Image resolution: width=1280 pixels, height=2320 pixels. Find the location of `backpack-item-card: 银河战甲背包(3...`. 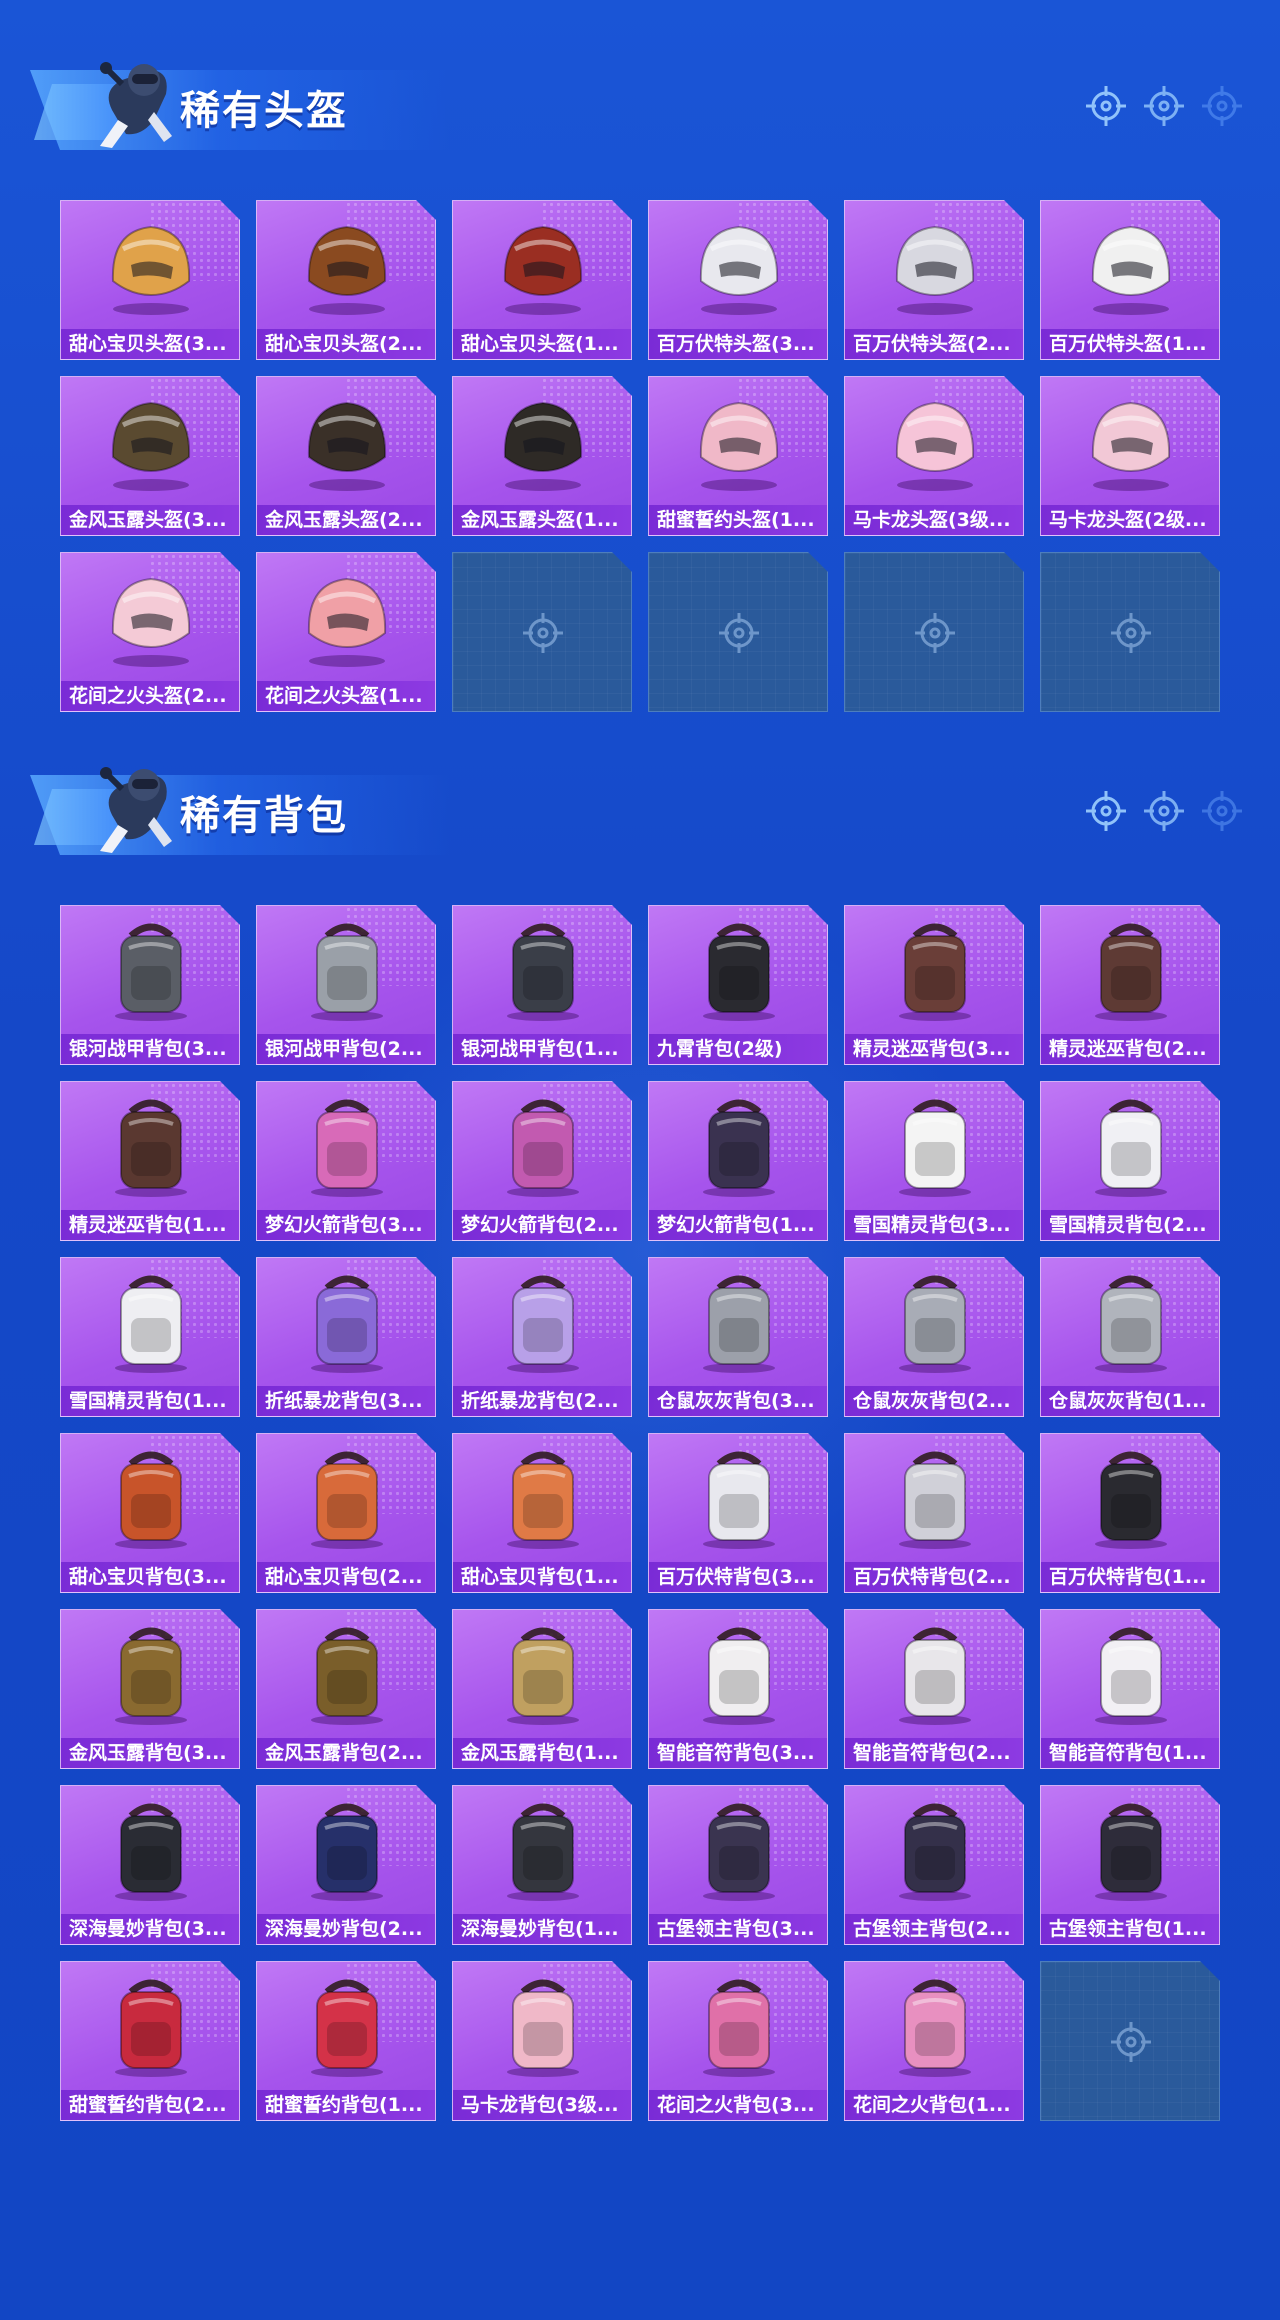

backpack-item-card: 银河战甲背包(3... is located at coordinates (150, 985).